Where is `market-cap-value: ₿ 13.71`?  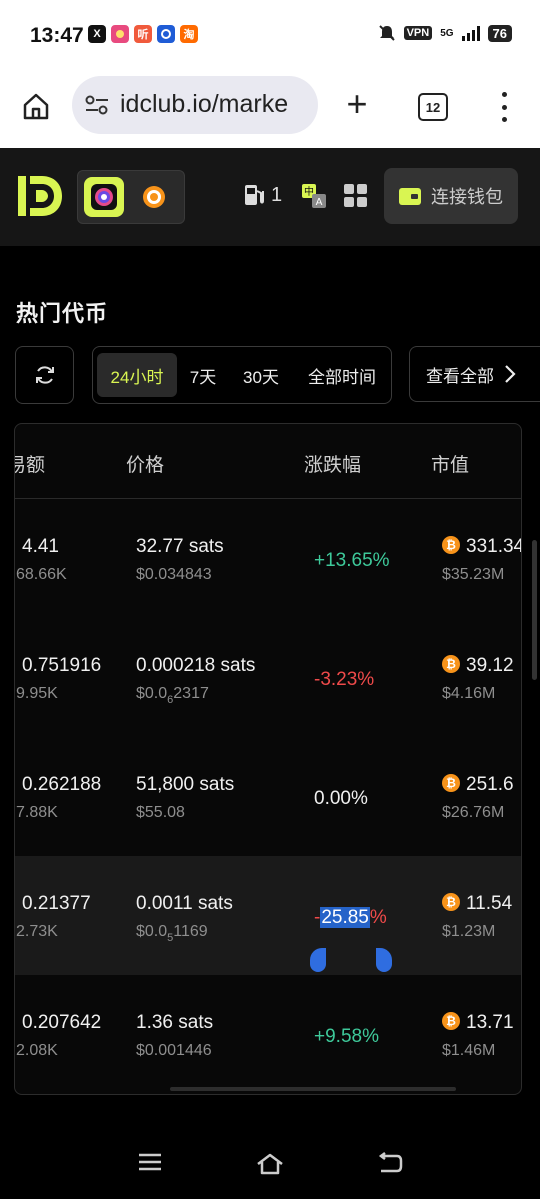
market-cap-value: ₿ 13.71 is located at coordinates (478, 1022).